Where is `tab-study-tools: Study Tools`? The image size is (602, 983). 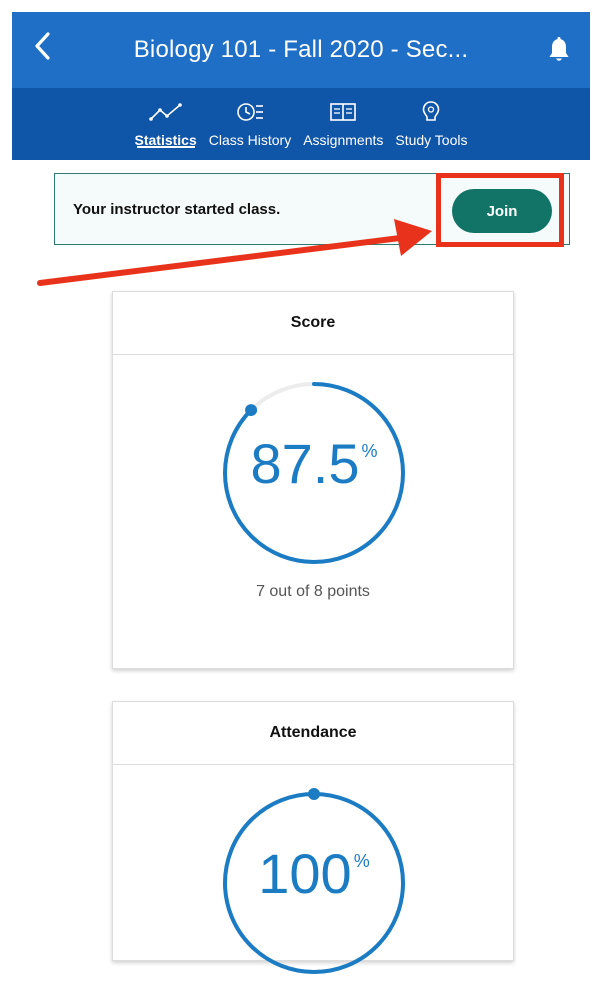
tab-study-tools: Study Tools is located at coordinates (431, 124).